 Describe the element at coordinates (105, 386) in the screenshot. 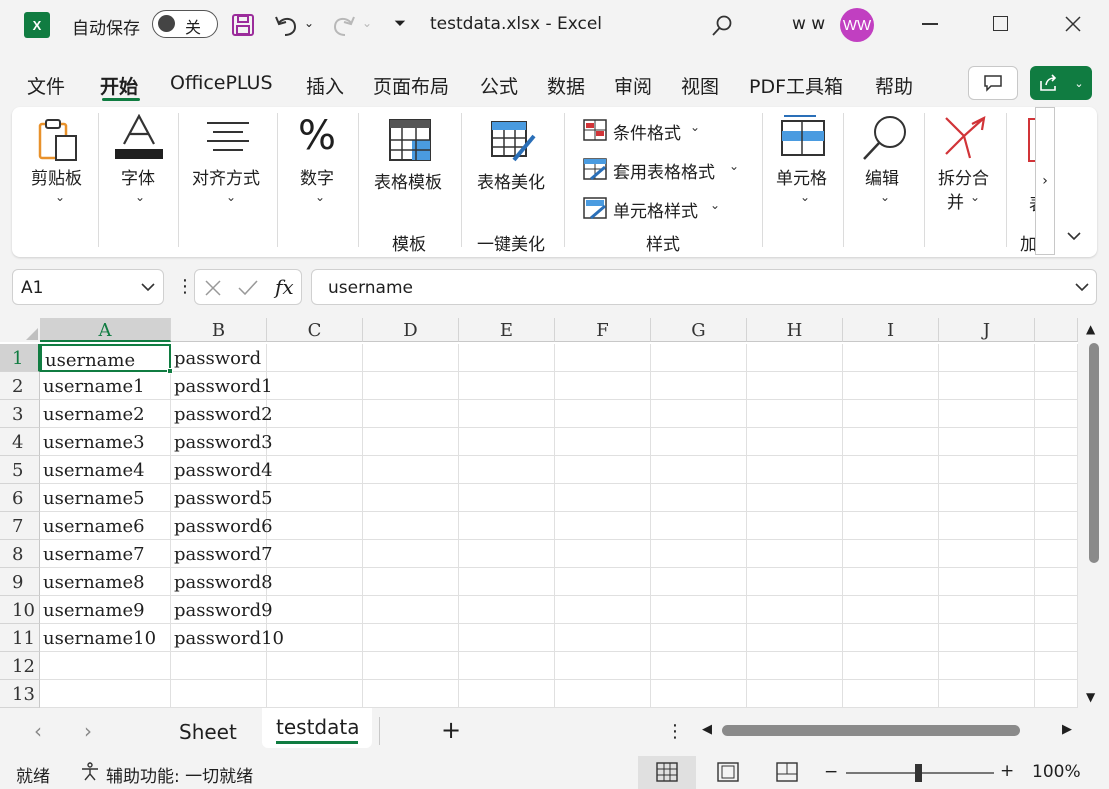

I see `cell-username: username1` at that location.